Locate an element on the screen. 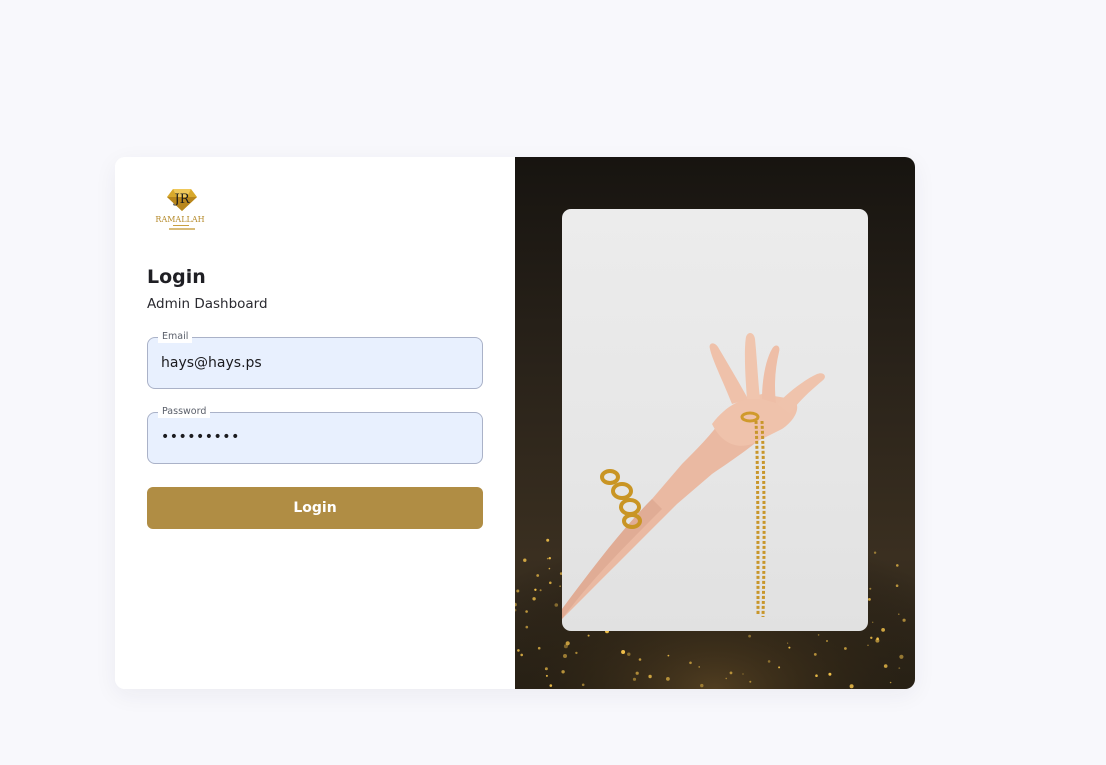  brand-logo: JR RAMALLAH is located at coordinates (182, 211).